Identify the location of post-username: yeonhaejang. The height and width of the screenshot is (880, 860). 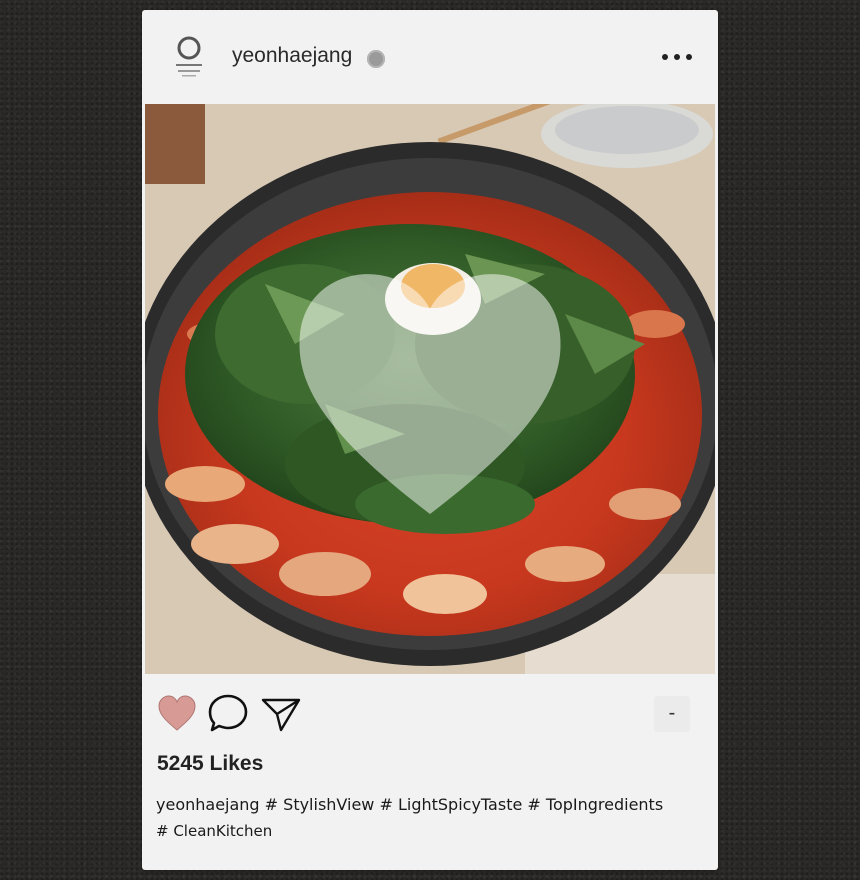
(292, 56).